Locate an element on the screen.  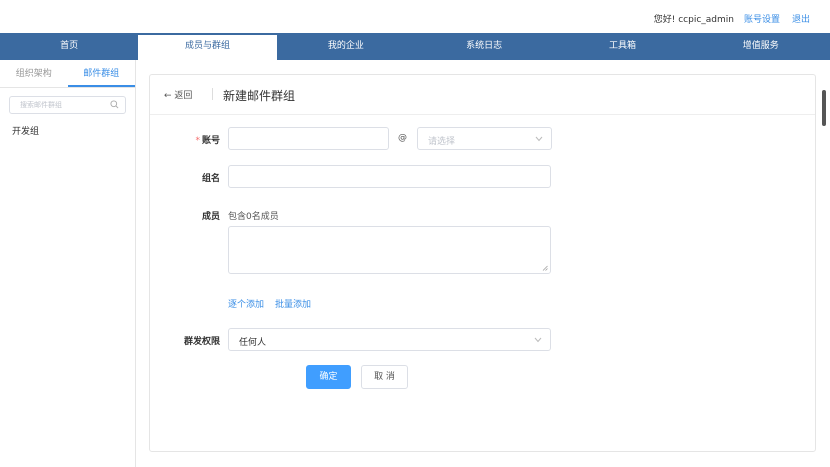
members-textarea-box is located at coordinates (389, 250).